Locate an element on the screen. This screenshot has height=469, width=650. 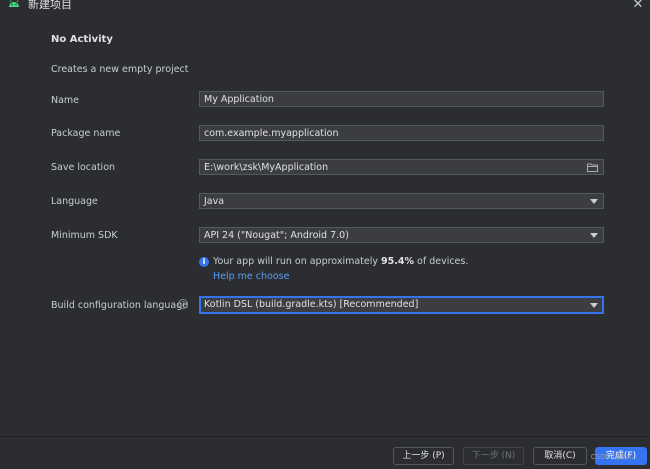
title-bar: 新建项目 ✕ is located at coordinates (325, 6).